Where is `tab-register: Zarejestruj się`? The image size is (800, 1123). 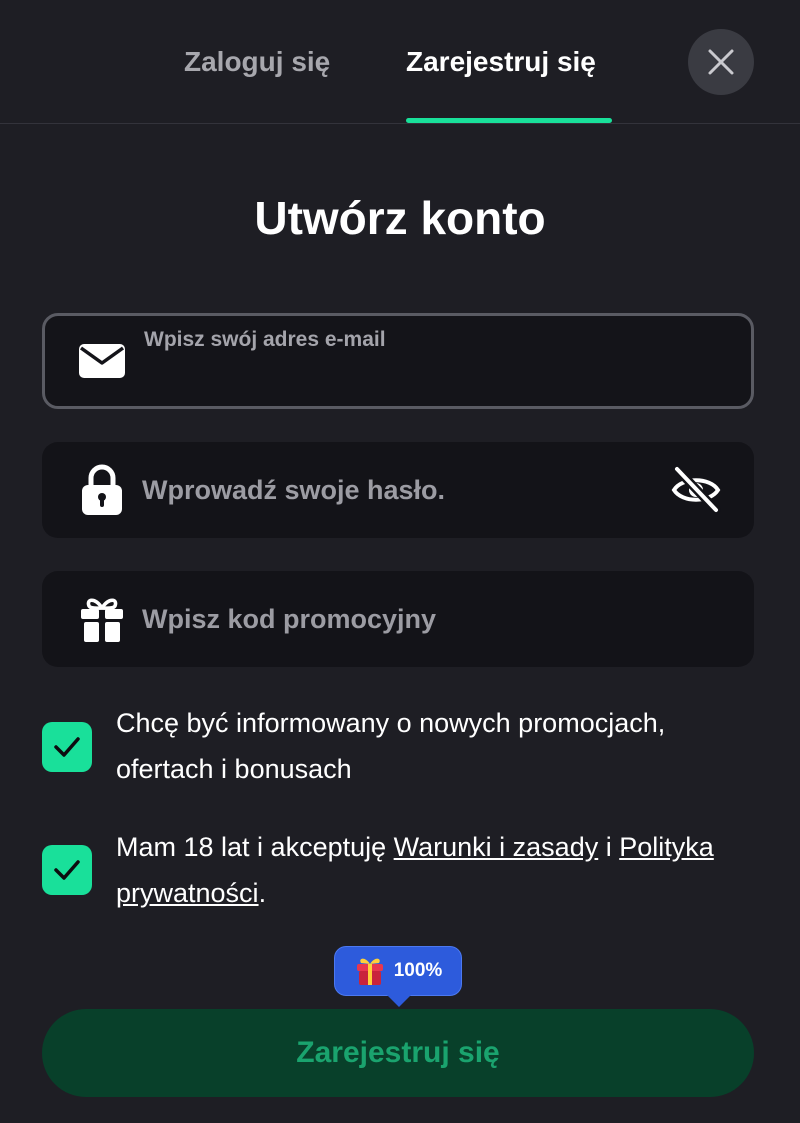
tab-register: Zarejestruj się is located at coordinates (501, 62).